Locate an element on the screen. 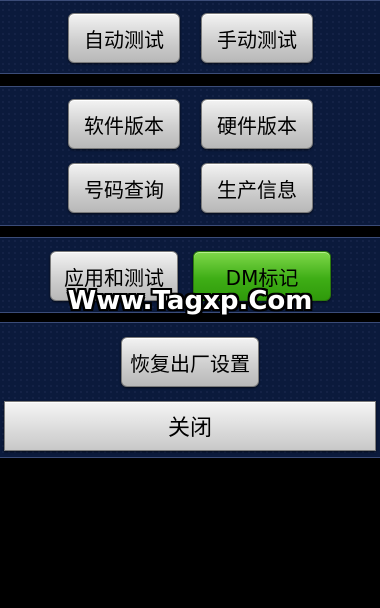  manual-test-button: 手动测试 is located at coordinates (257, 38).